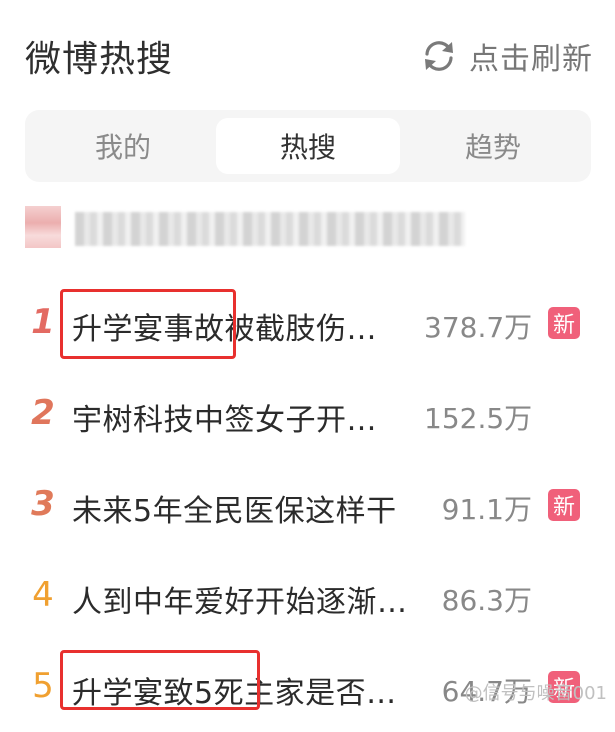 The width and height of the screenshot is (615, 732). Describe the element at coordinates (439, 56) in the screenshot. I see `refresh-icon` at that location.